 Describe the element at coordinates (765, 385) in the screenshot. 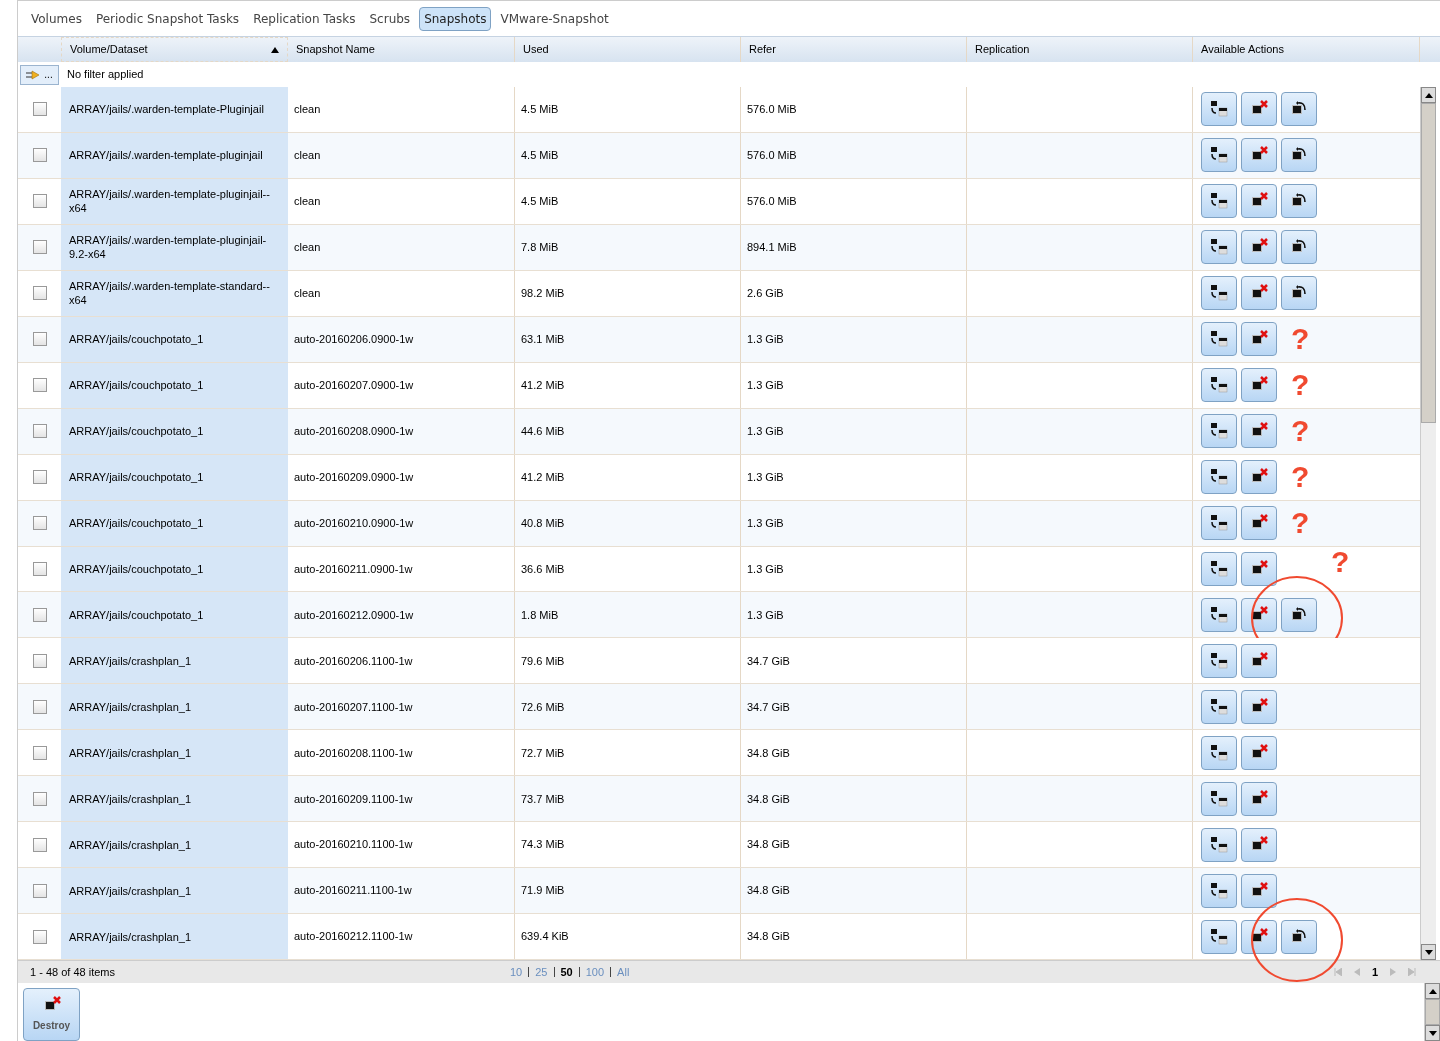

I see `table-cell-text: 1.3 GiB` at that location.